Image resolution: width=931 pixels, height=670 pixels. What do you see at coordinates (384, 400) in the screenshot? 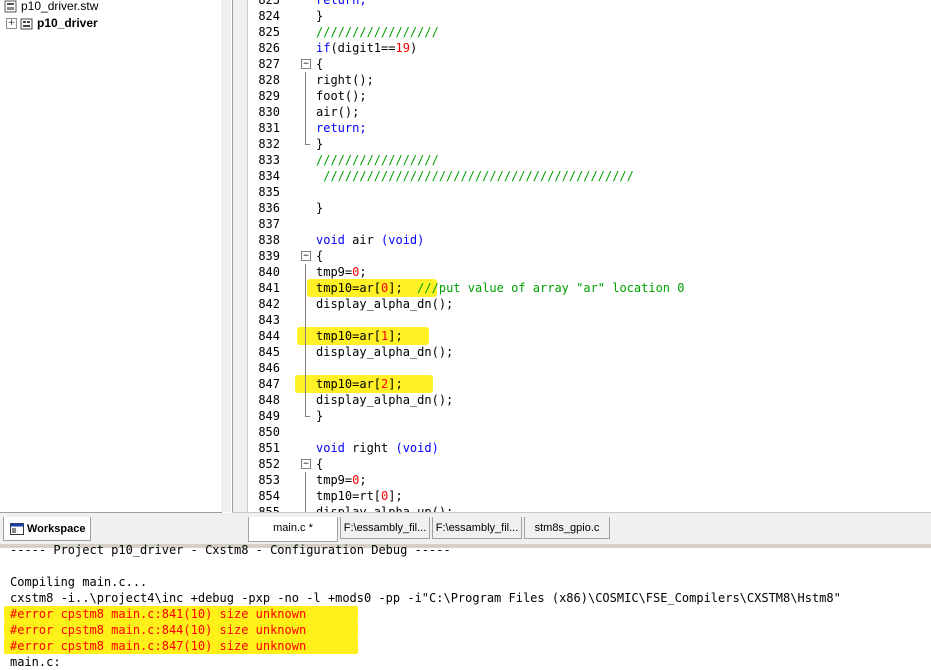
I see `code-text: display_alpha_dn();` at bounding box center [384, 400].